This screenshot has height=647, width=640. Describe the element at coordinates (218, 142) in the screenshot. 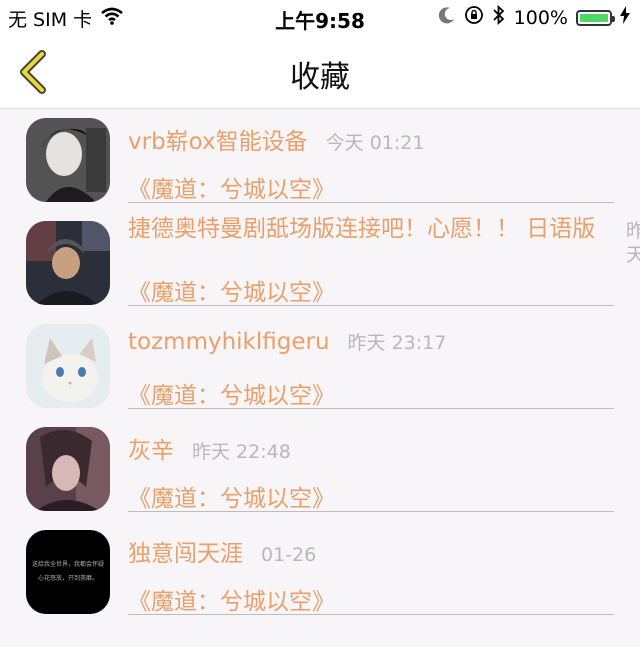

I see `author-name: vrb崭ox智能设备` at that location.